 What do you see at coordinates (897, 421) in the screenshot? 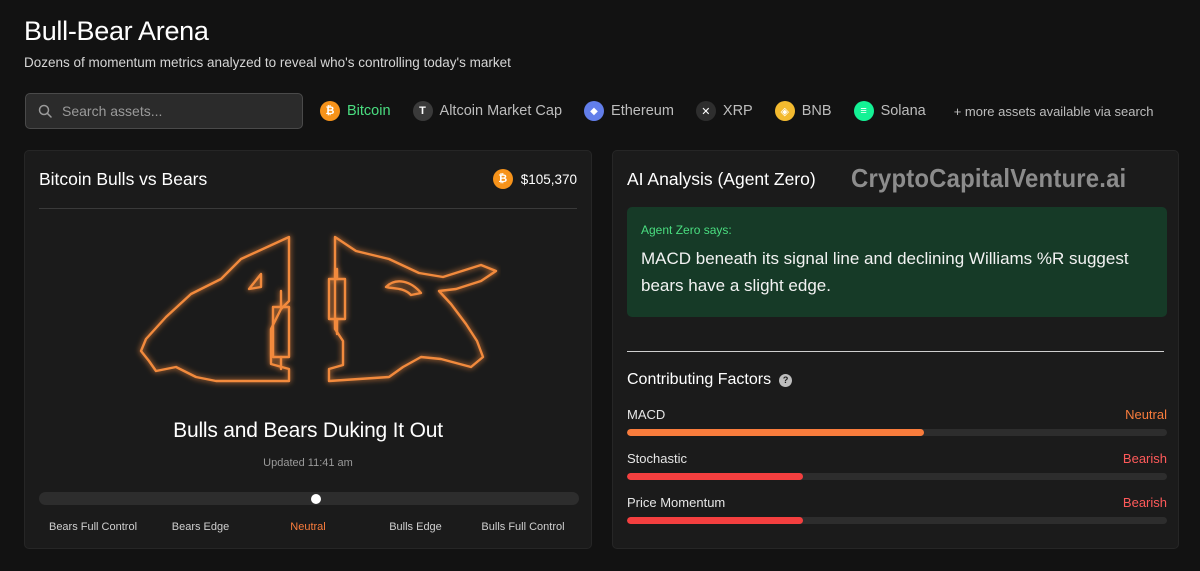
I see `factor-row: MACD Neutral` at bounding box center [897, 421].